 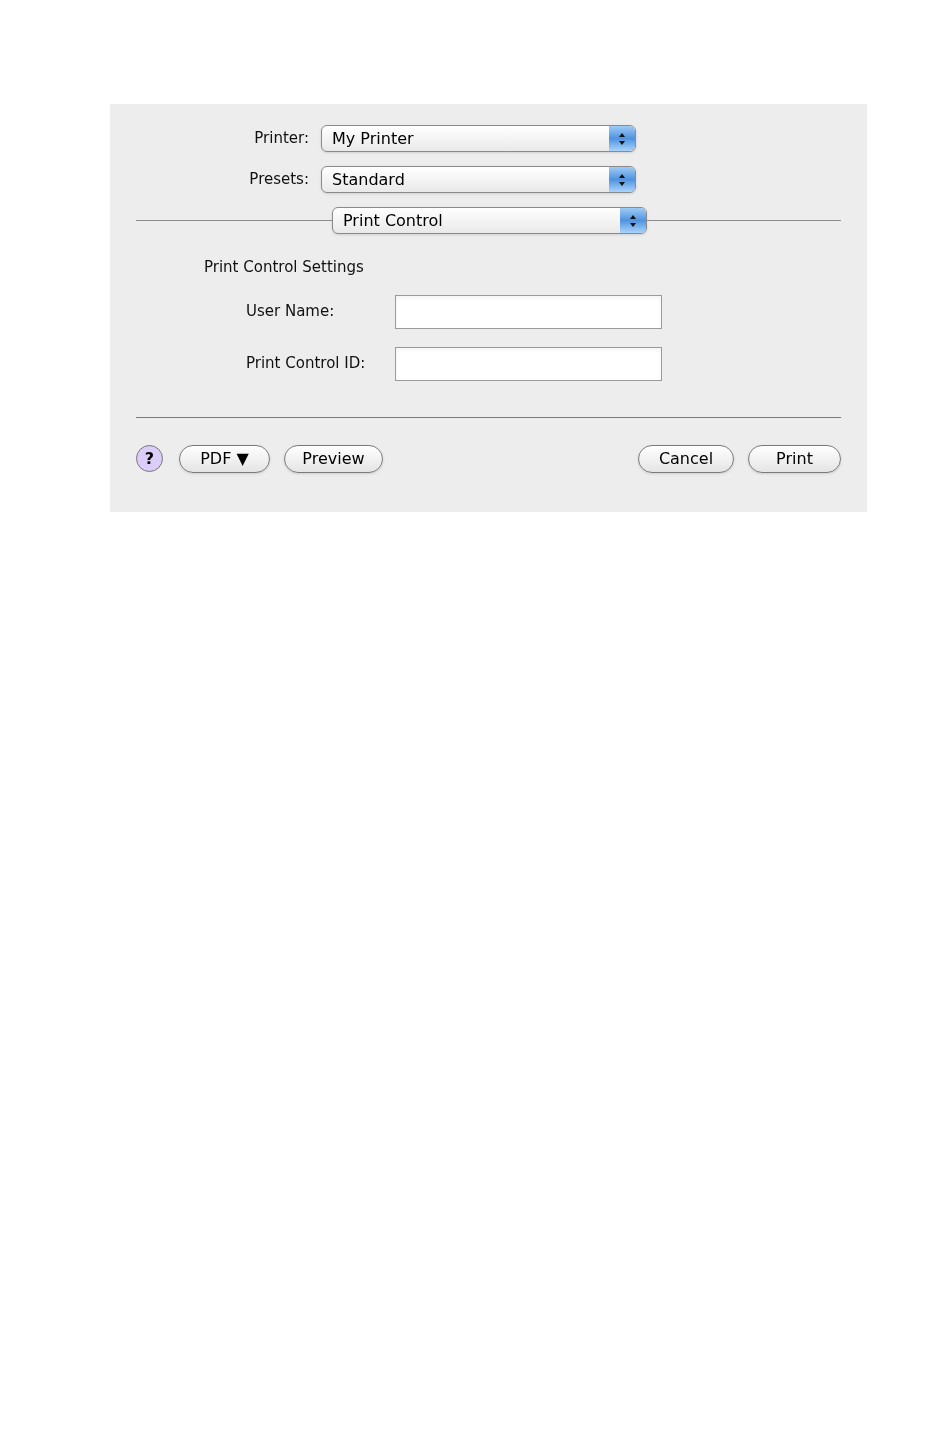 What do you see at coordinates (291, 312) in the screenshot?
I see `field-label: User Name:` at bounding box center [291, 312].